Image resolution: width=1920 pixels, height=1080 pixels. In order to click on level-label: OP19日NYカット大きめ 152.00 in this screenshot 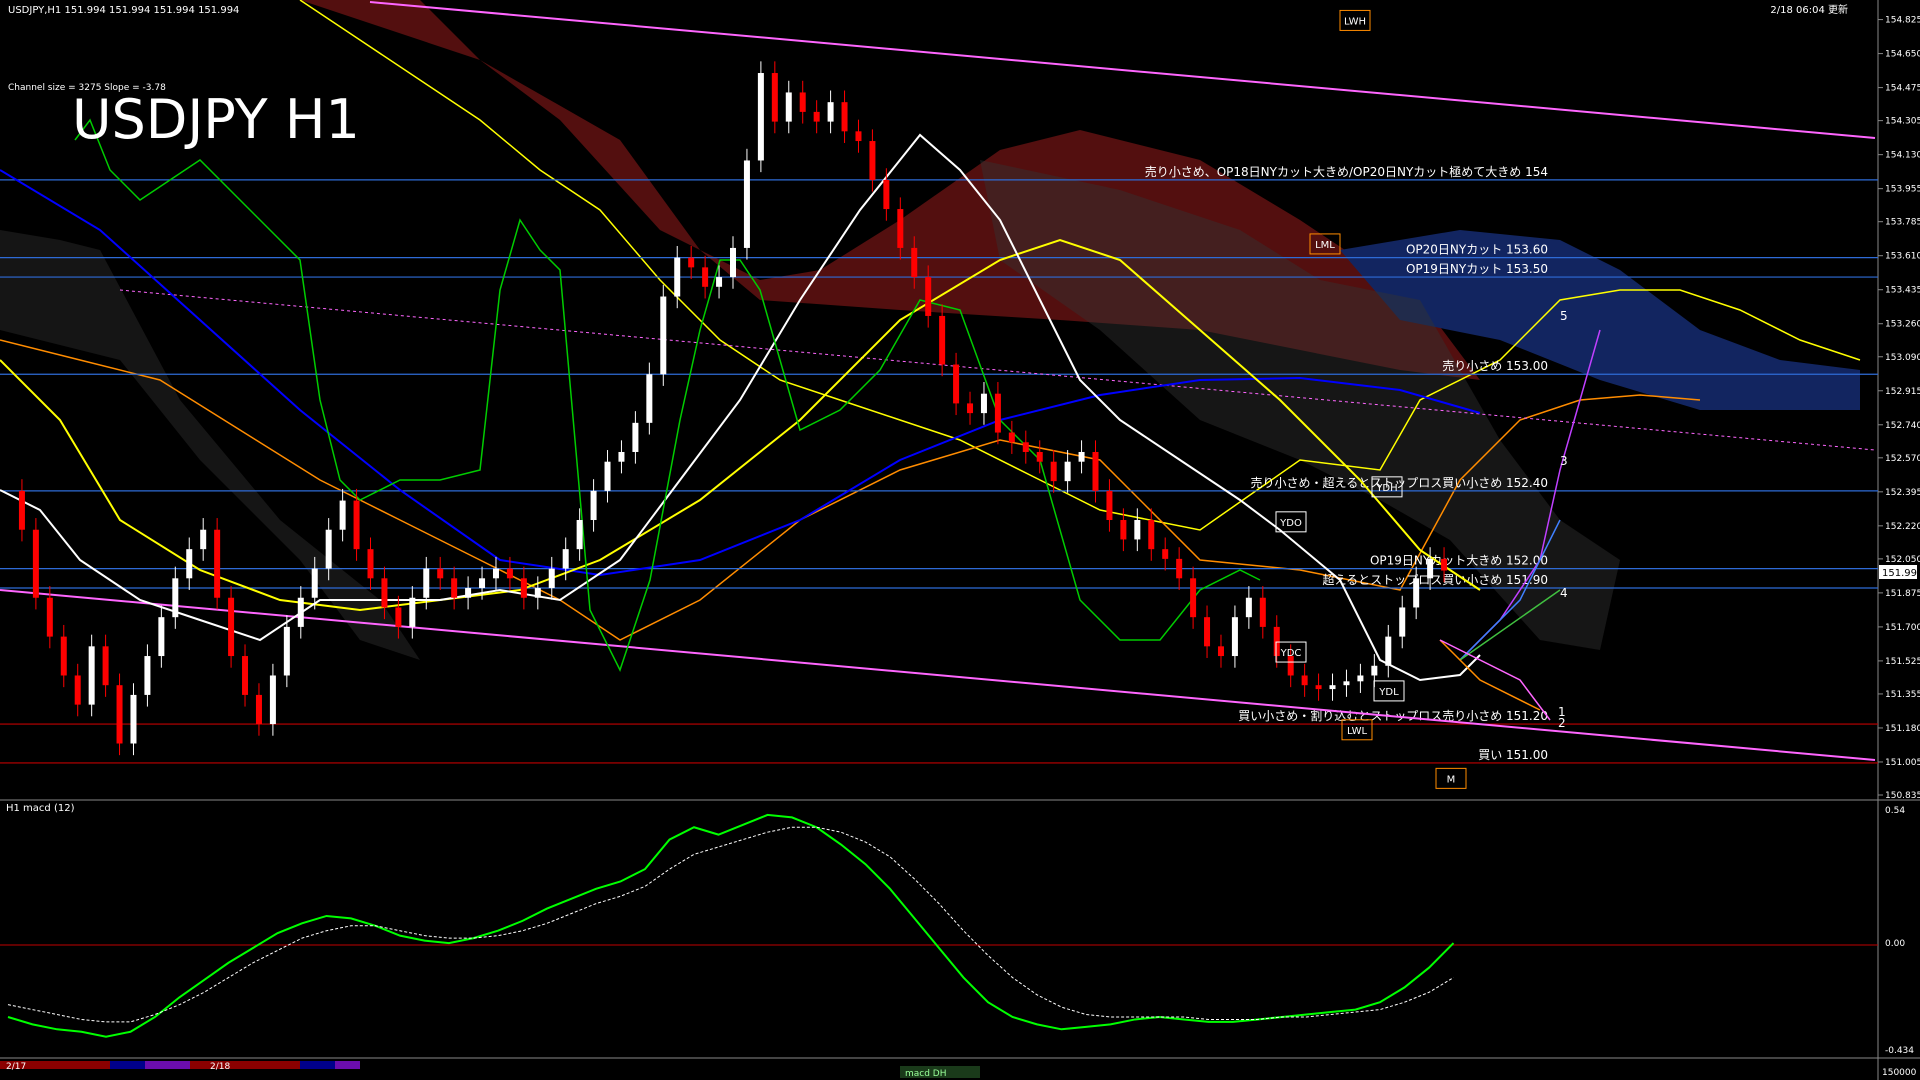, I will do `click(1459, 561)`.